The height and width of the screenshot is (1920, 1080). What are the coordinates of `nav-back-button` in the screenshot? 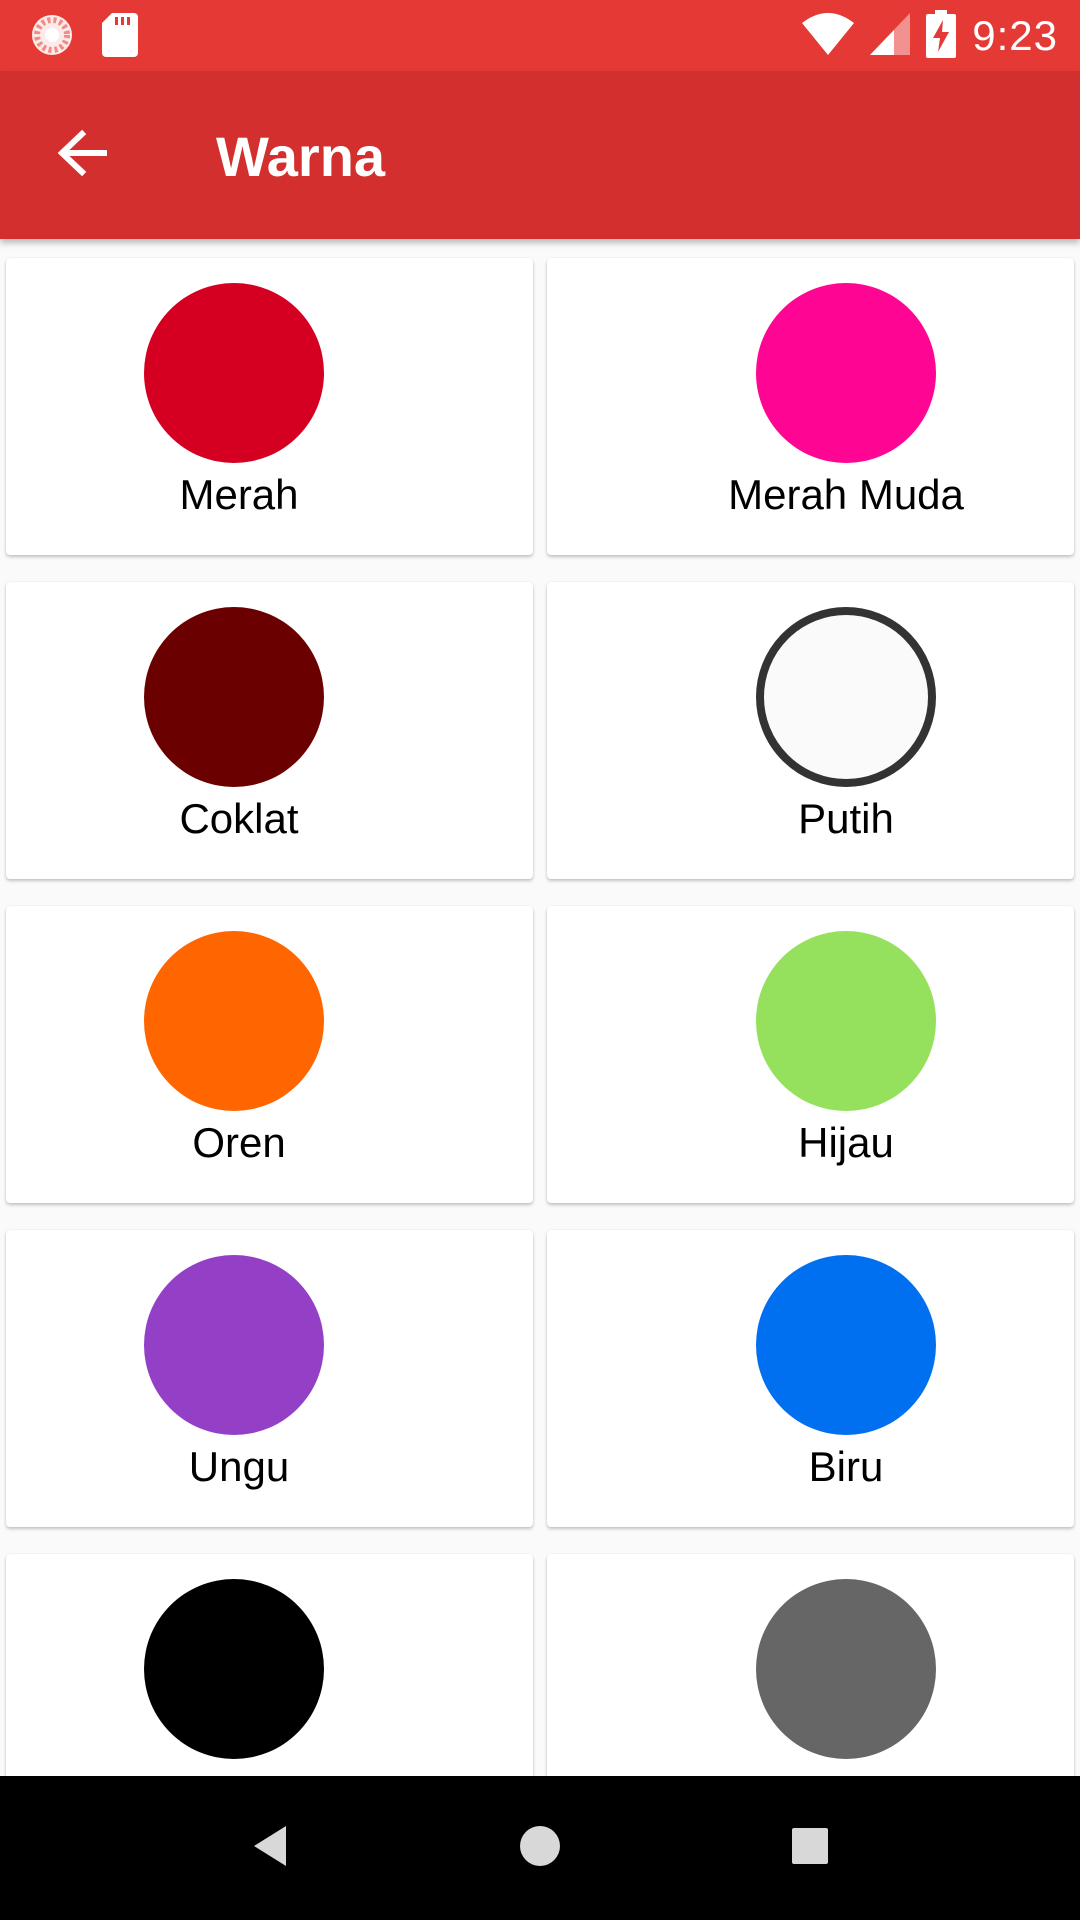 It's located at (270, 1848).